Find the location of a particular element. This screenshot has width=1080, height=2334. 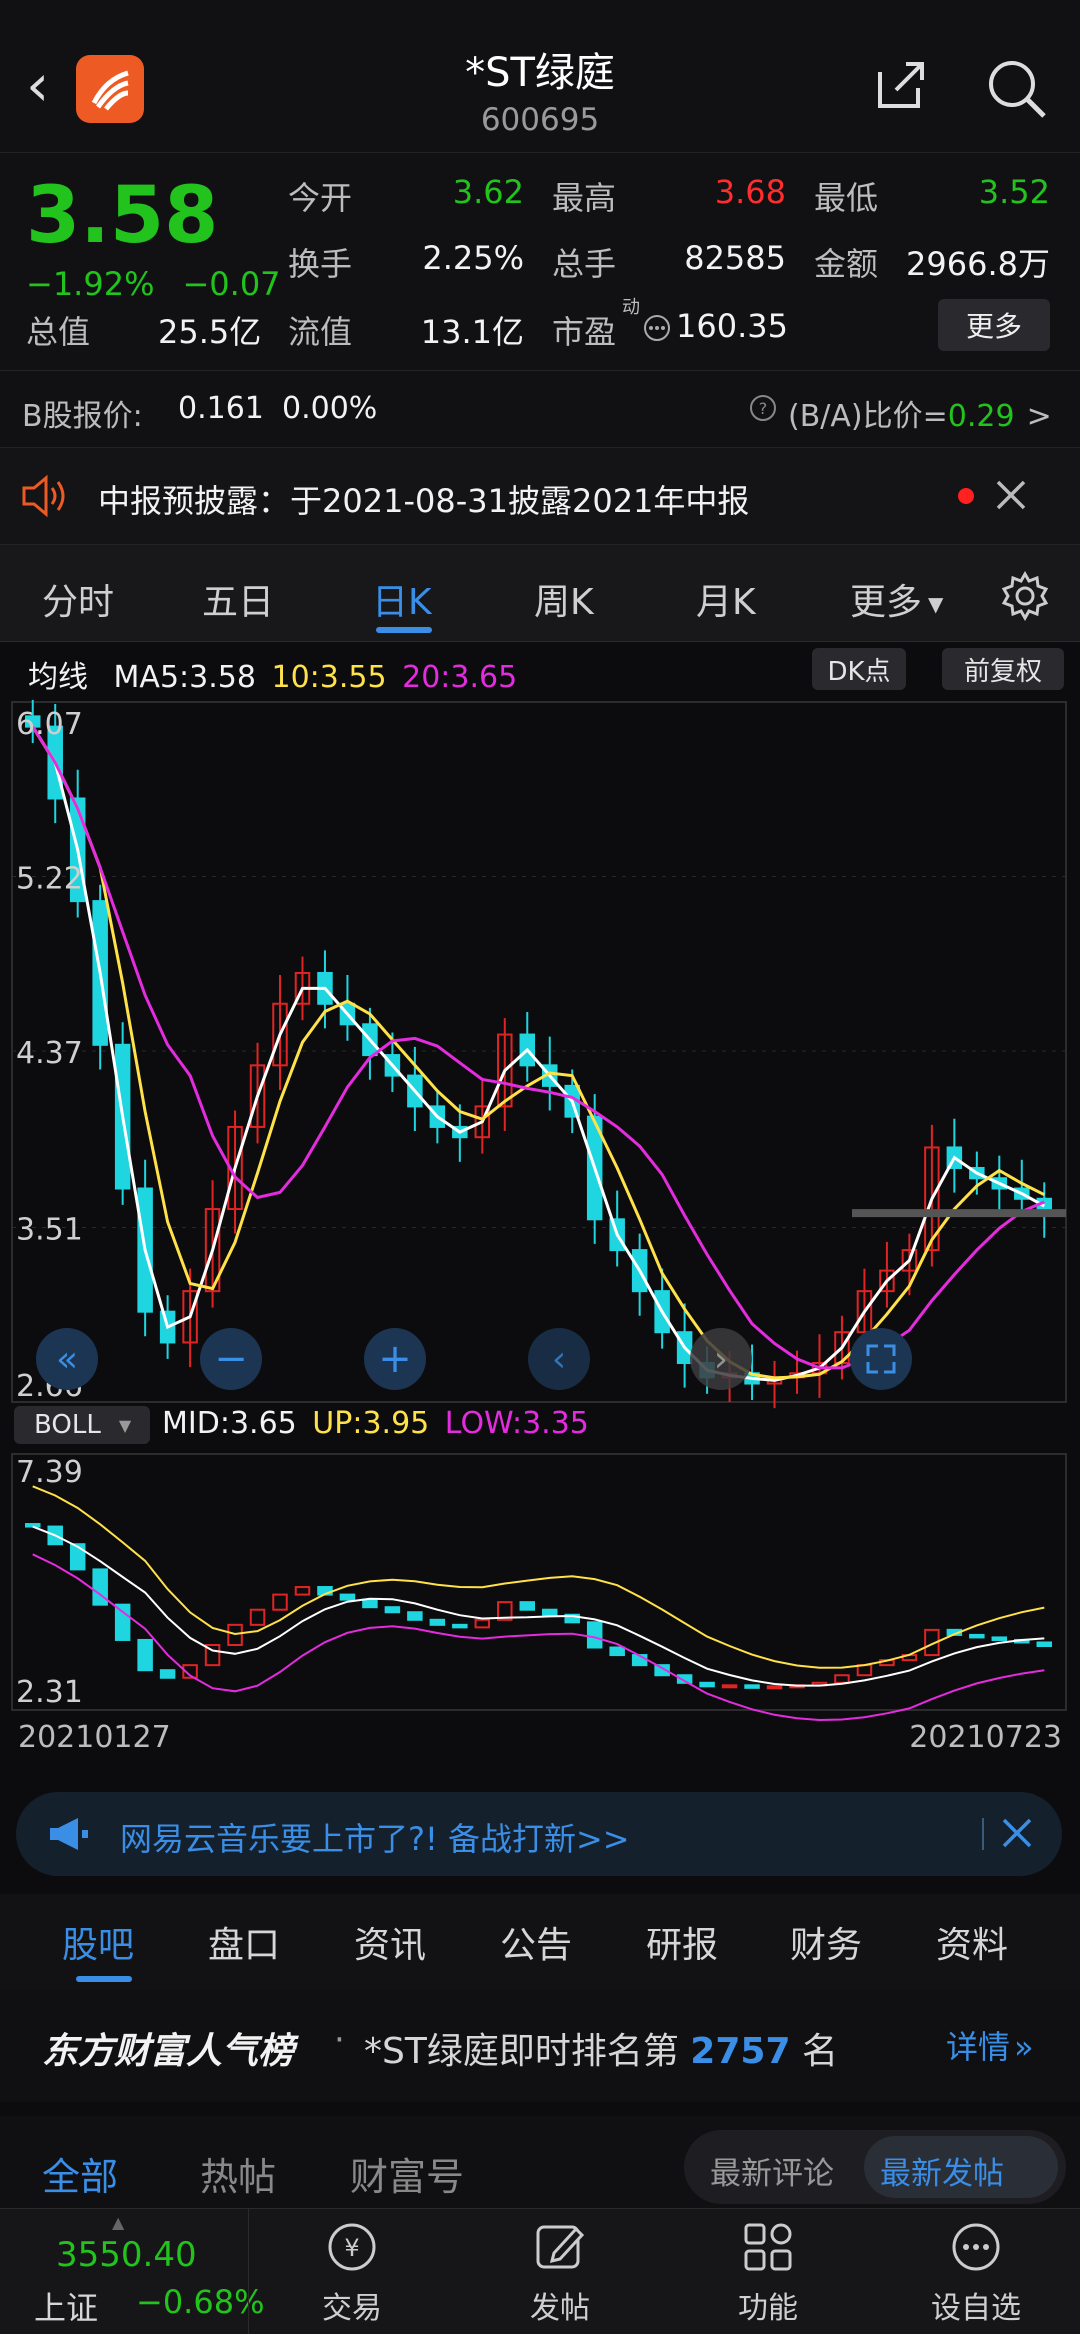

caret-up-icon: ▲ is located at coordinates (118, 2222).